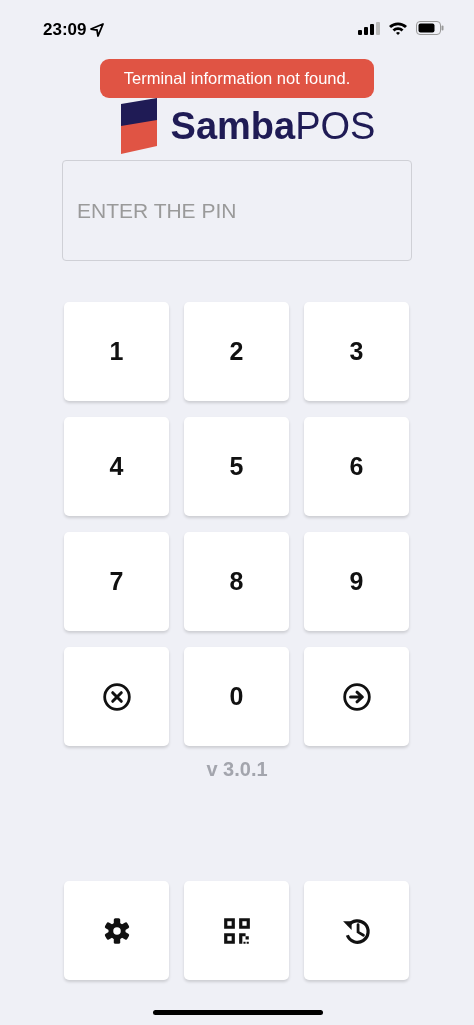 The width and height of the screenshot is (474, 1025). I want to click on settings-button, so click(116, 930).